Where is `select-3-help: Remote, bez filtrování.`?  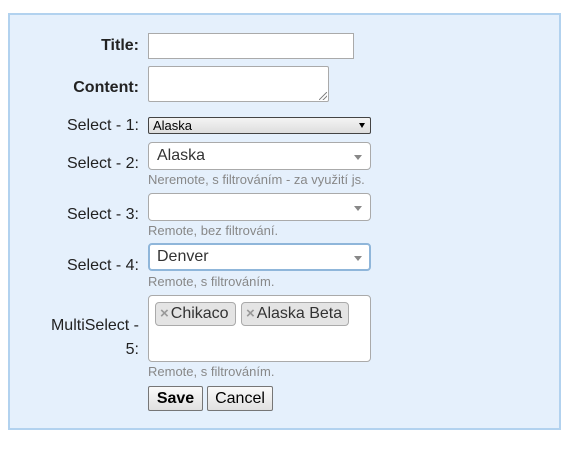
select-3-help: Remote, bez filtrování. is located at coordinates (213, 230).